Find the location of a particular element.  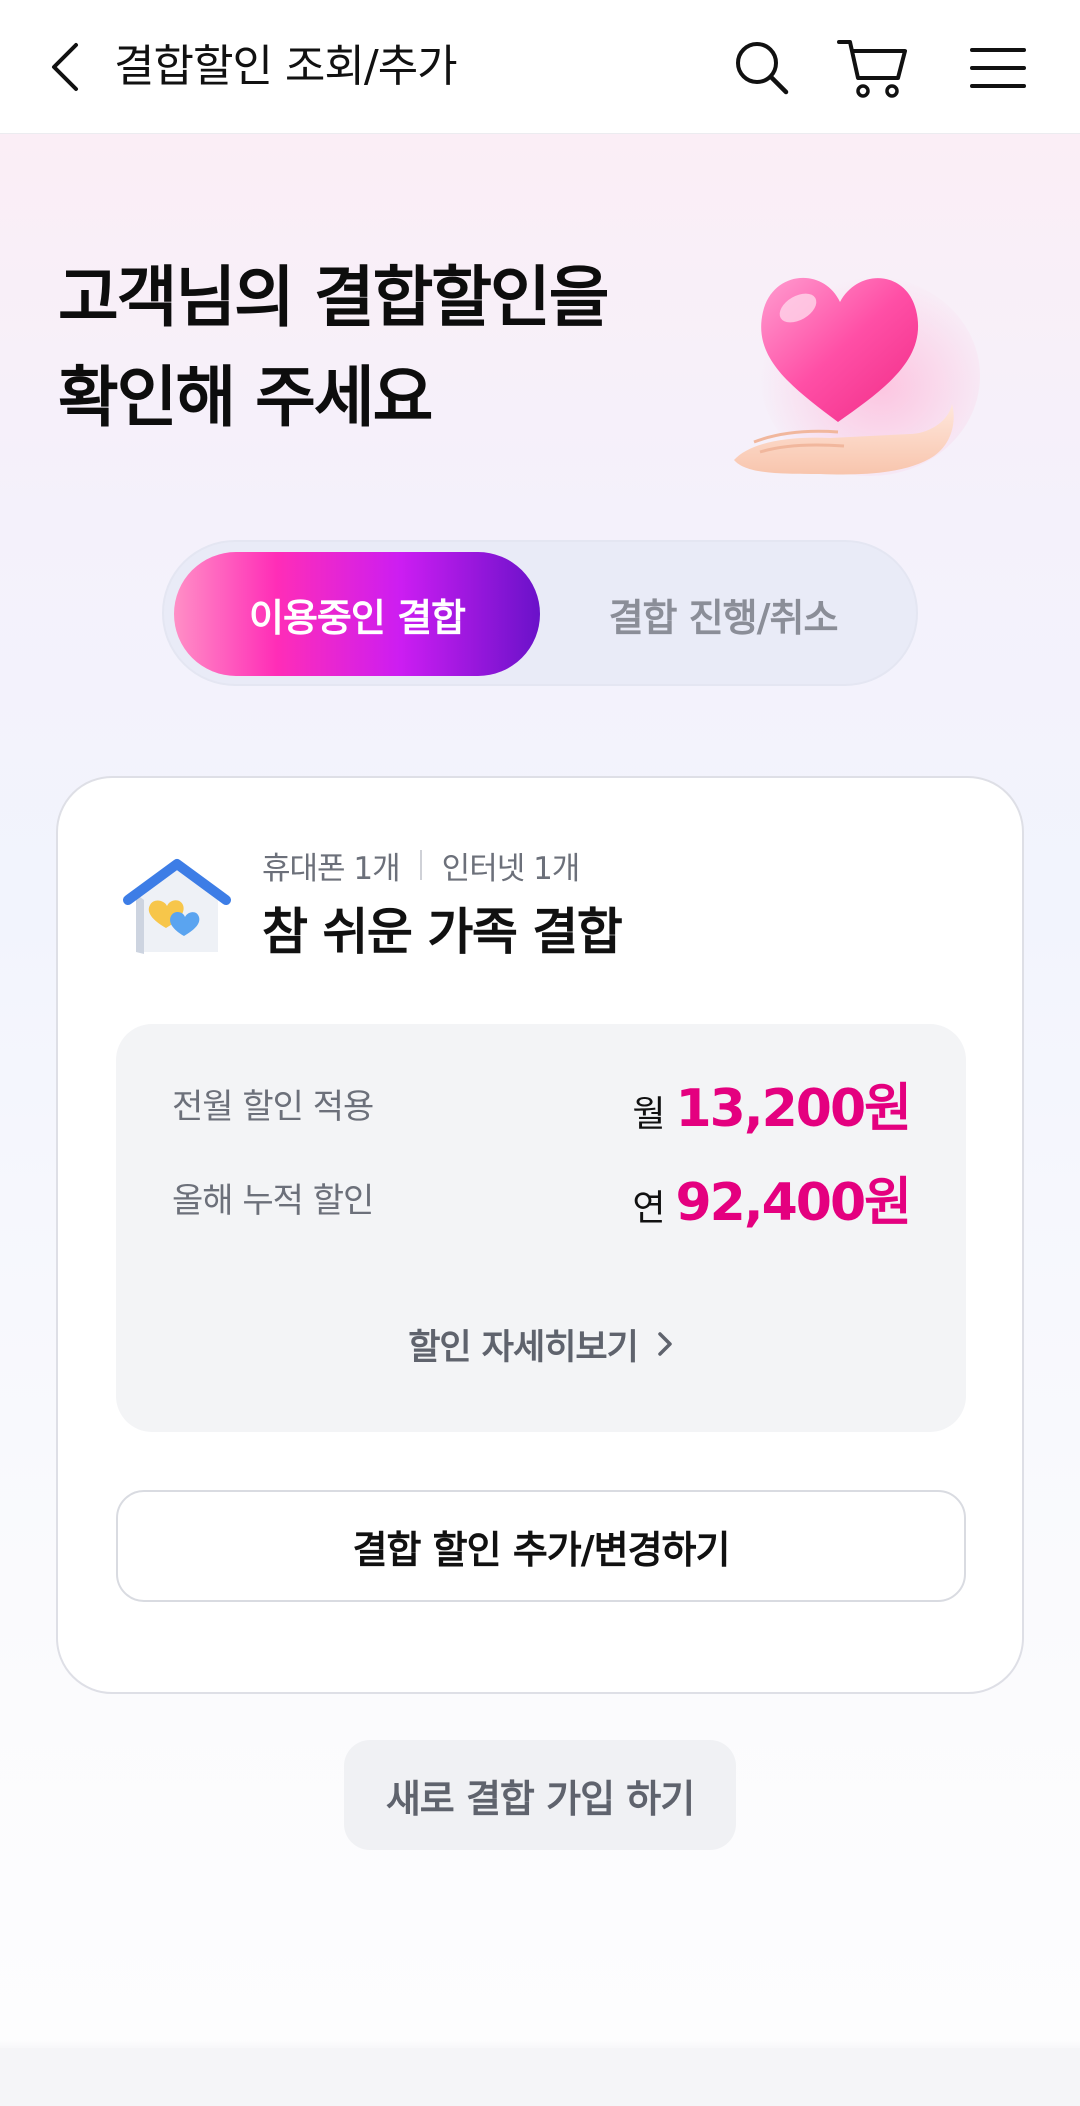

discount-detail-link: 할인 자세히보기 is located at coordinates (541, 1344).